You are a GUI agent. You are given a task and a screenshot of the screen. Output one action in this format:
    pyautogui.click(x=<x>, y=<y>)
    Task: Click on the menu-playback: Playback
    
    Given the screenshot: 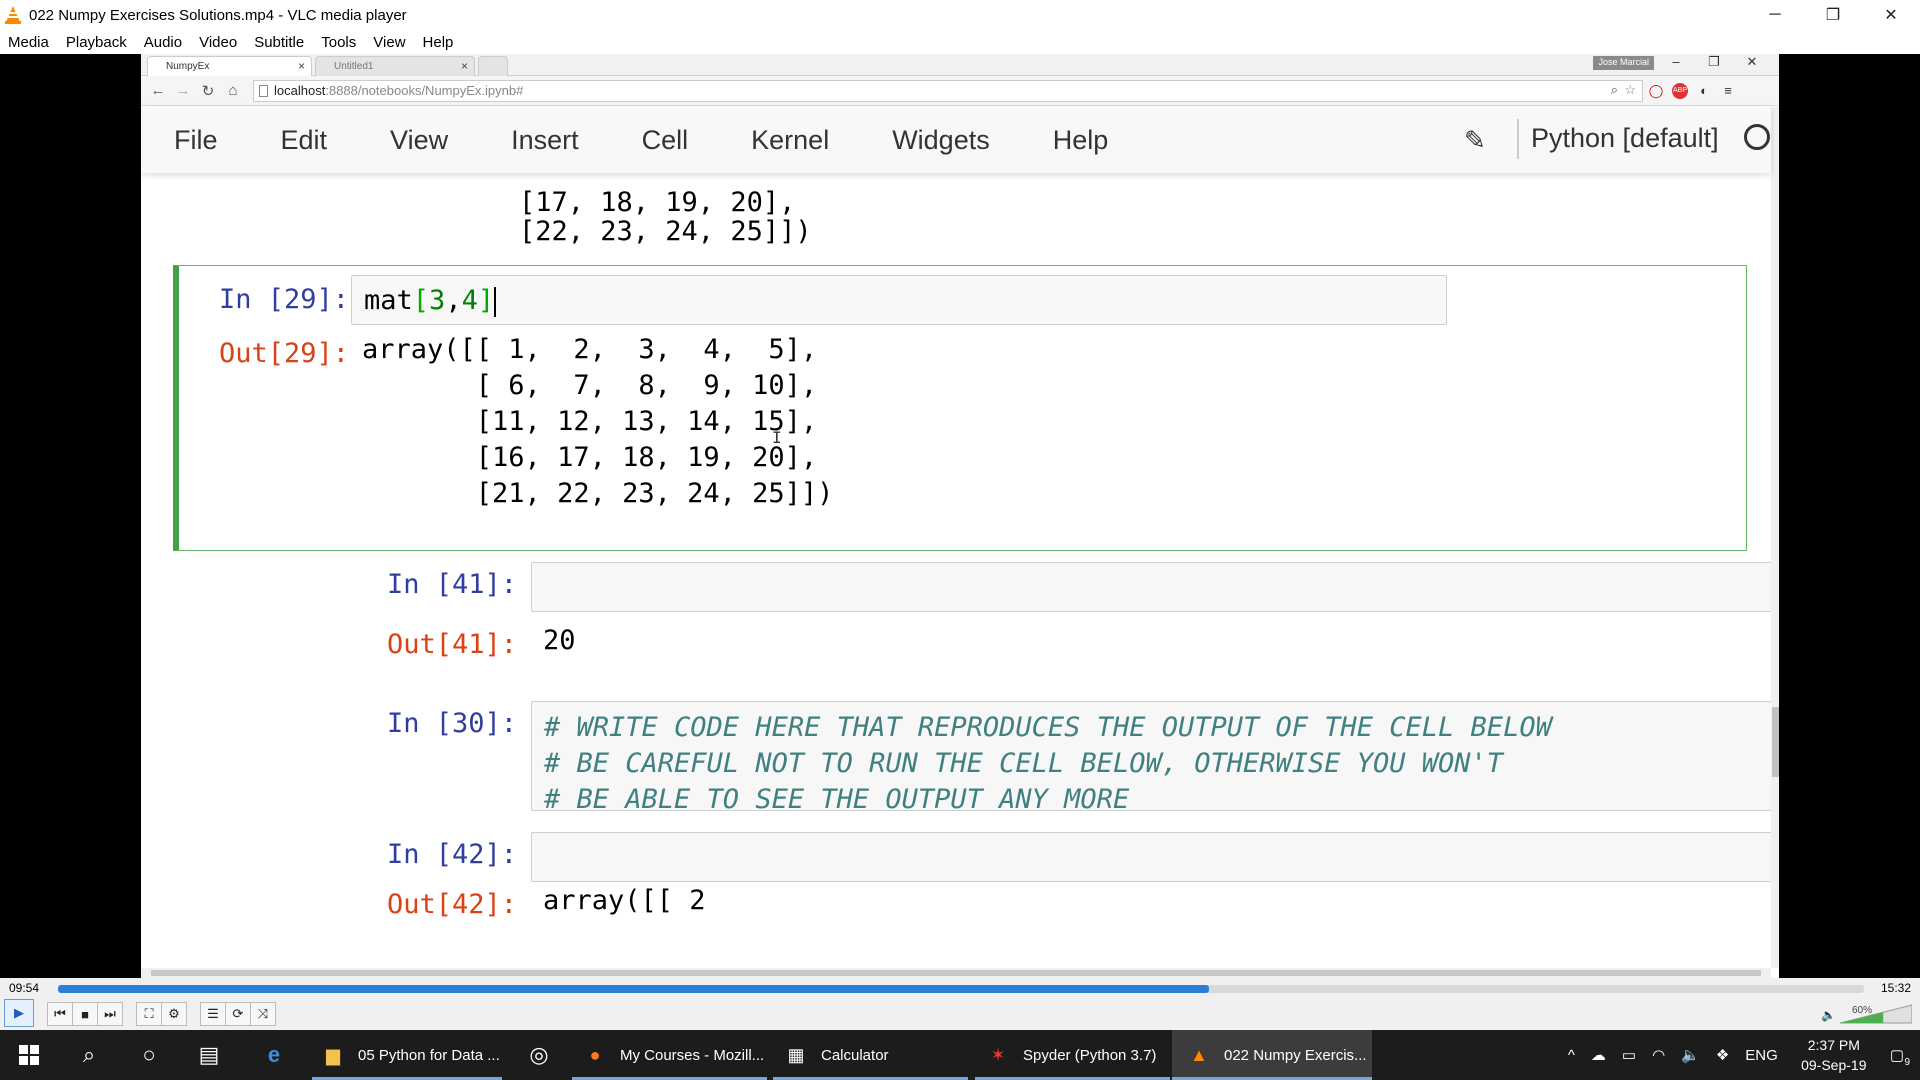 What is the action you would take?
    pyautogui.click(x=96, y=42)
    